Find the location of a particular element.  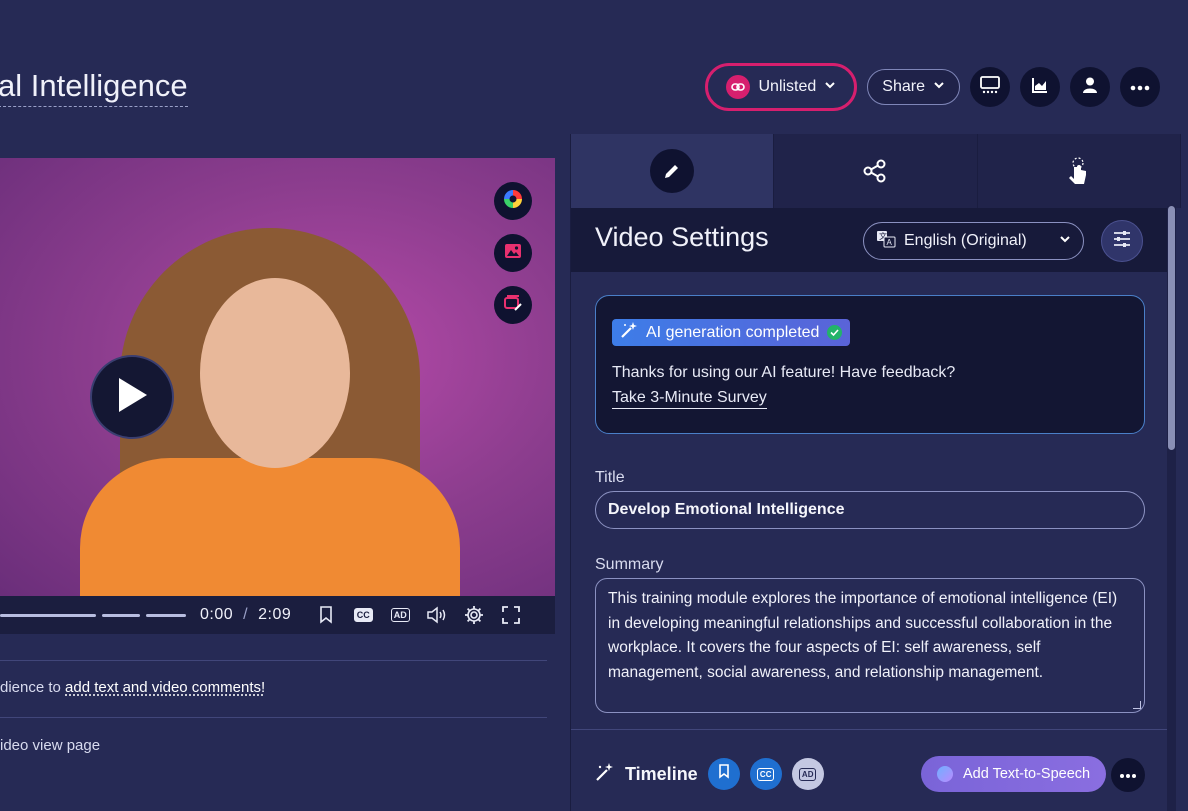

presentation-button is located at coordinates (990, 87).